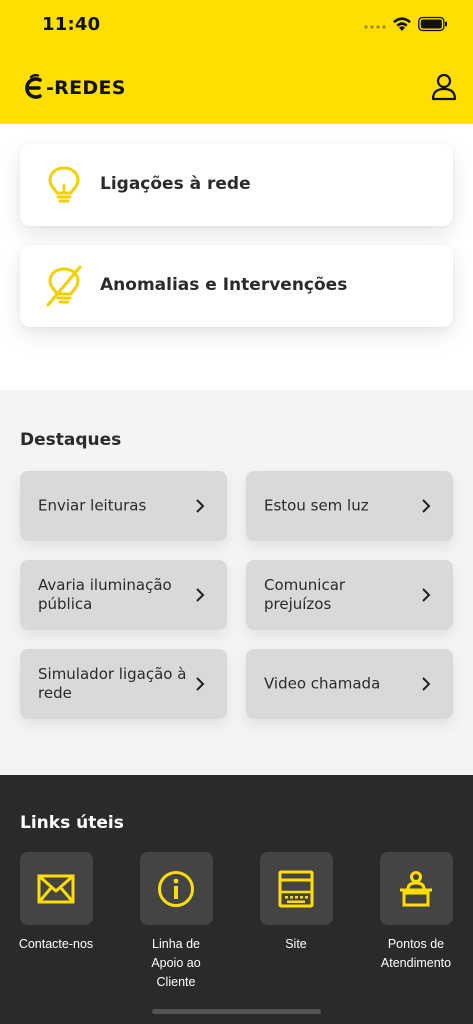  What do you see at coordinates (236, 1011) in the screenshot?
I see `home-indicator` at bounding box center [236, 1011].